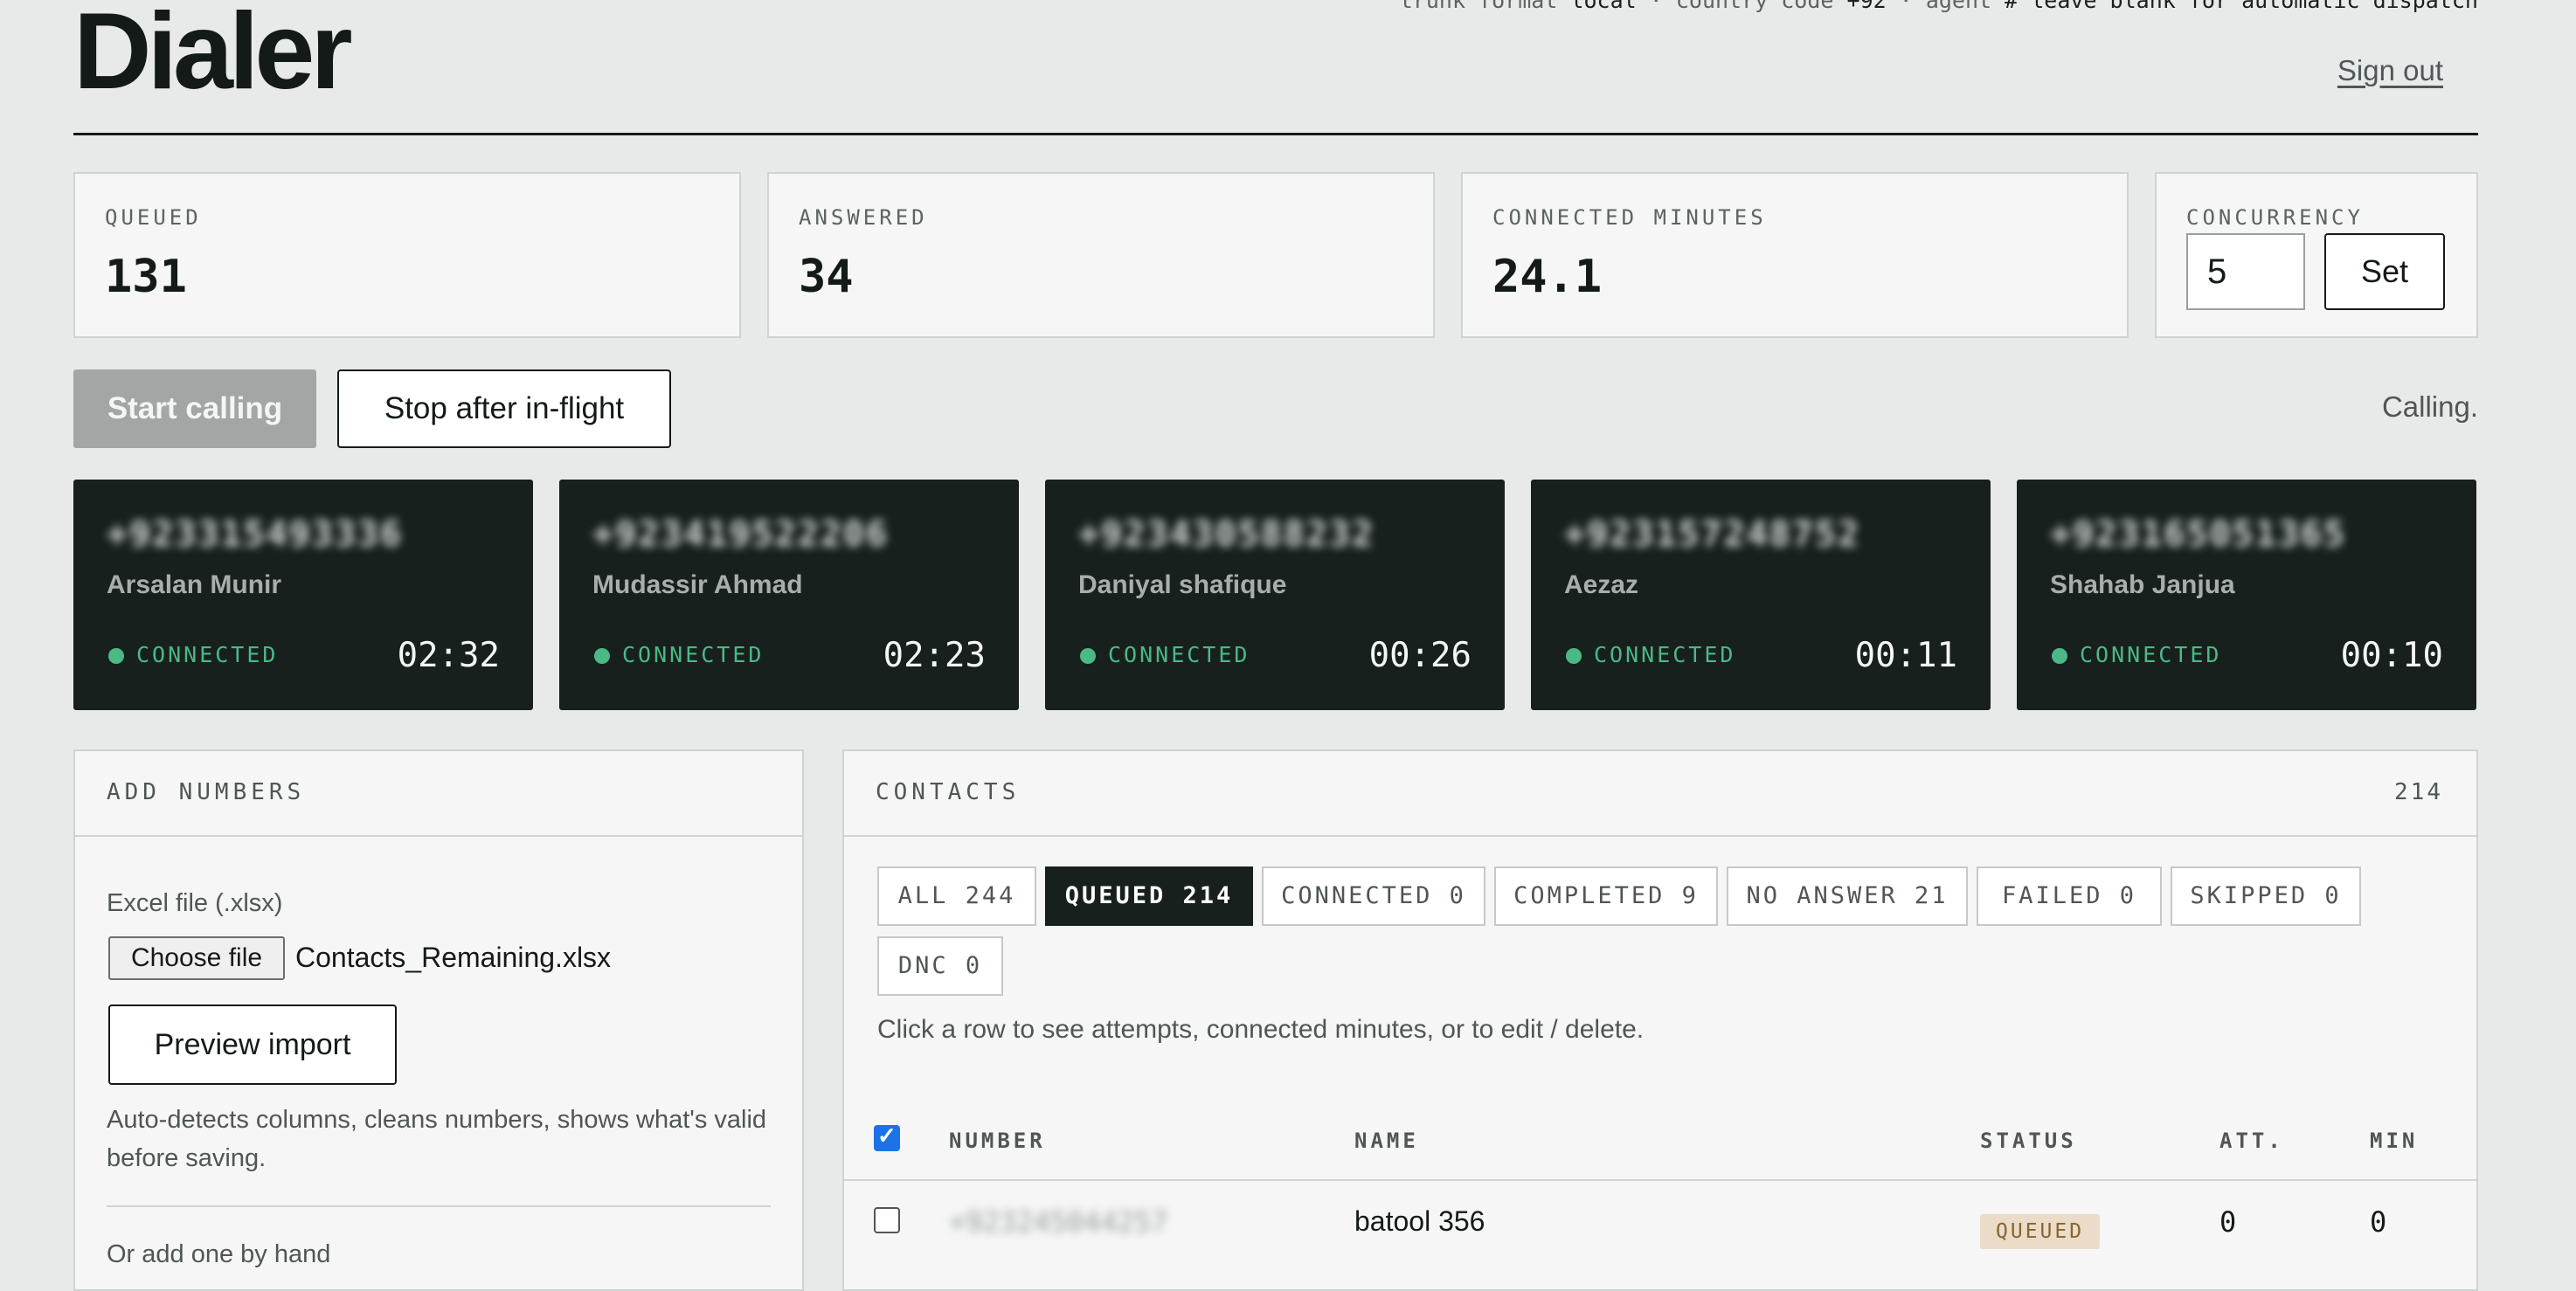 The height and width of the screenshot is (1291, 2576). Describe the element at coordinates (2266, 896) in the screenshot. I see `filter-chip-skipped: SKIPPED 0` at that location.